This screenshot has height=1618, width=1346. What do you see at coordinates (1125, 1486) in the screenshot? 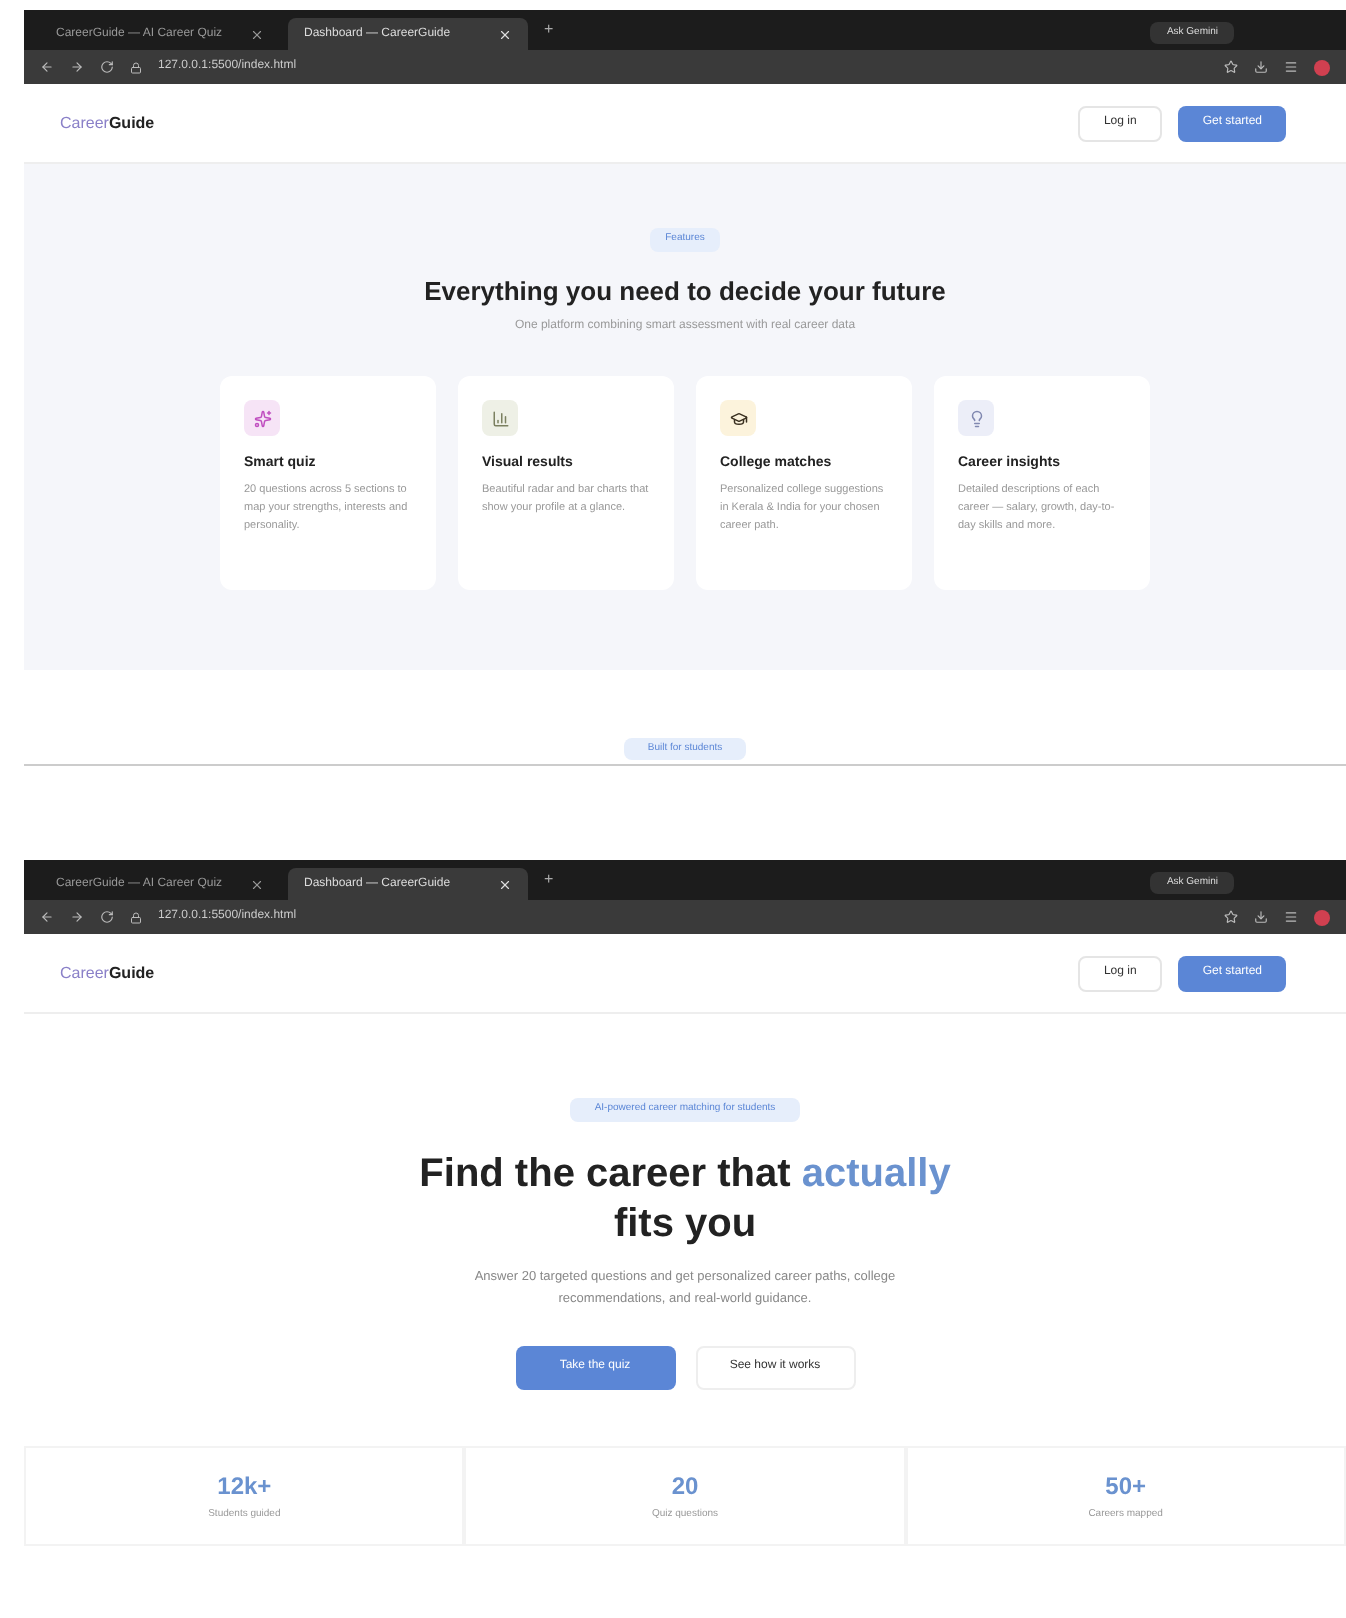
I see `stat-value: 50+` at bounding box center [1125, 1486].